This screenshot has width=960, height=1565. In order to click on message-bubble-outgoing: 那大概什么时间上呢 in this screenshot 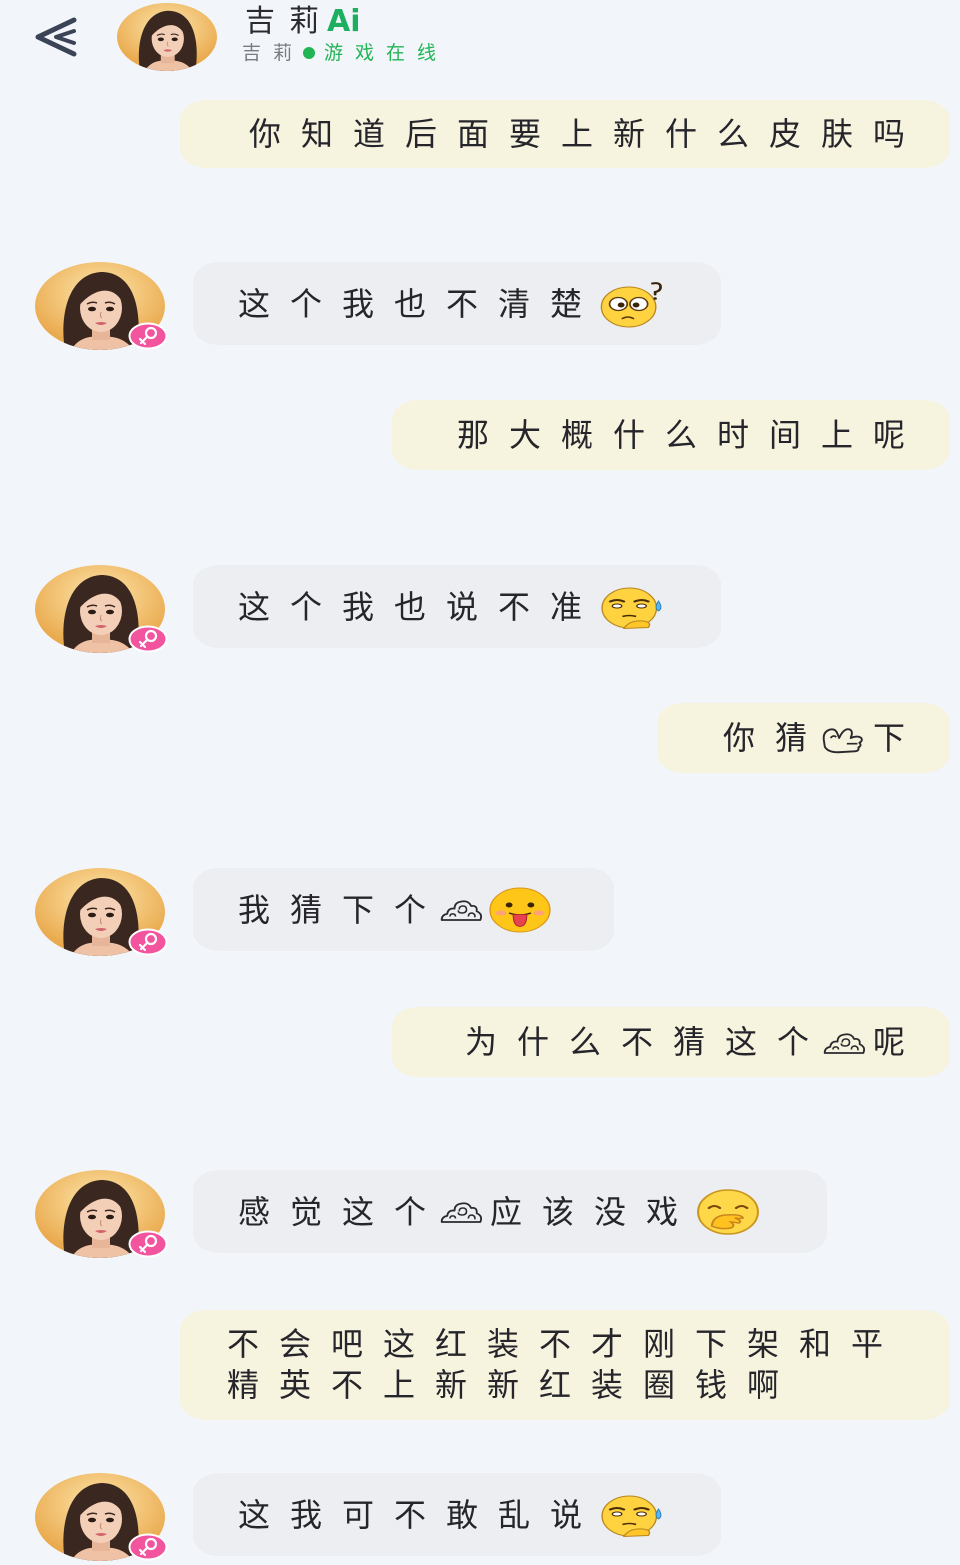, I will do `click(671, 435)`.